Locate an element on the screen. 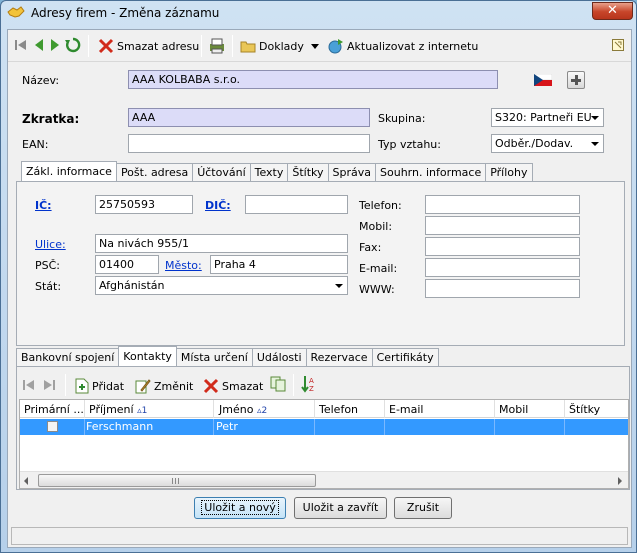 Image resolution: width=637 pixels, height=553 pixels. cancel-button: Zrušit is located at coordinates (423, 508).